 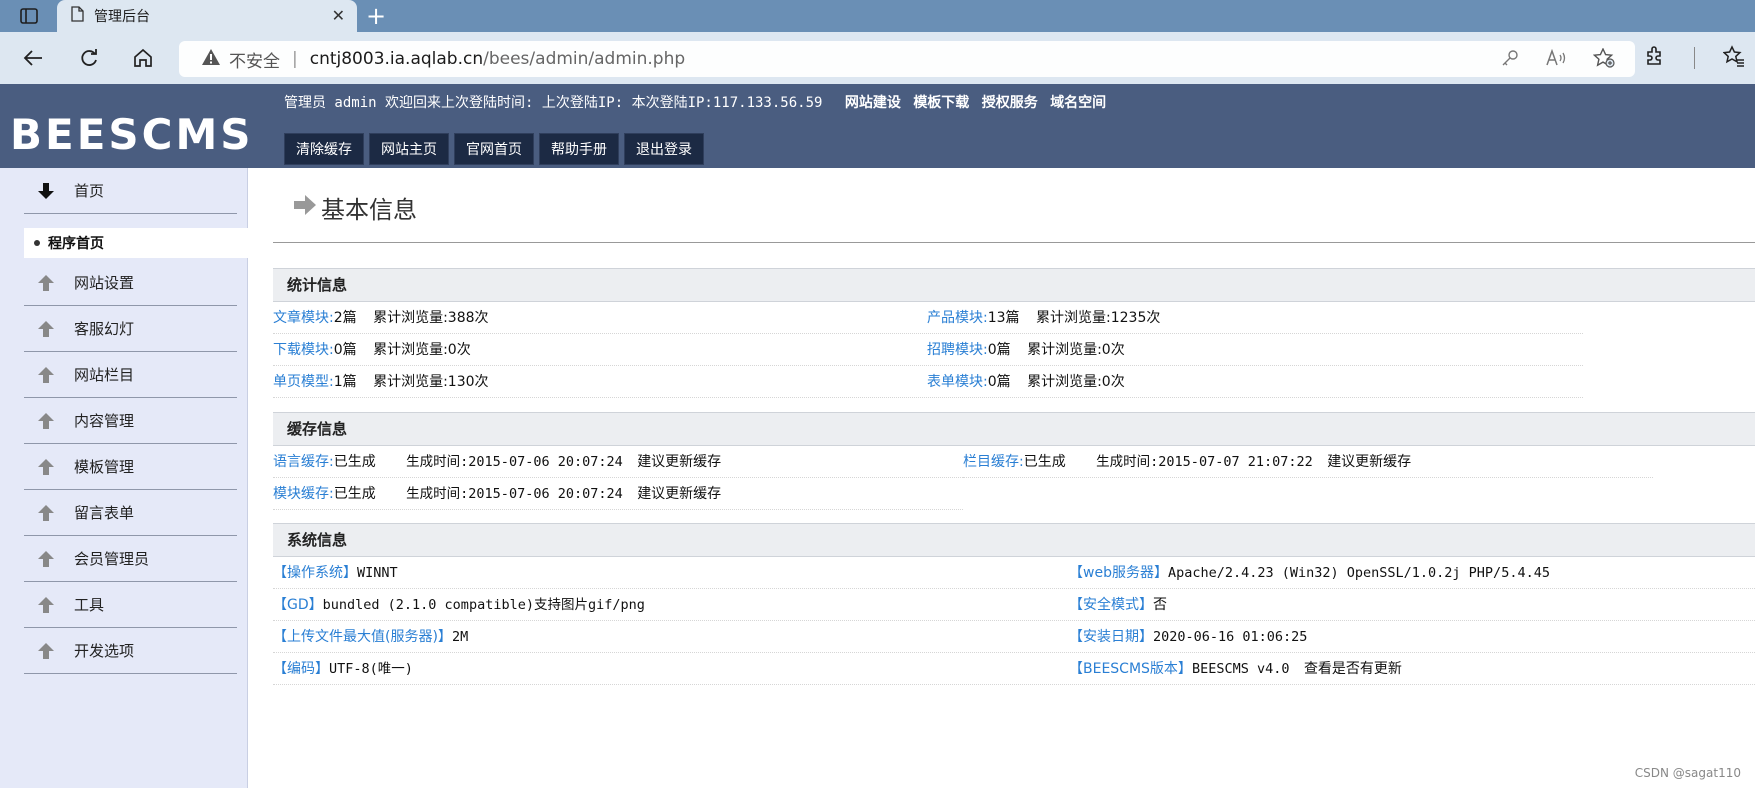 What do you see at coordinates (305, 208) in the screenshot?
I see `arrow-right-icon` at bounding box center [305, 208].